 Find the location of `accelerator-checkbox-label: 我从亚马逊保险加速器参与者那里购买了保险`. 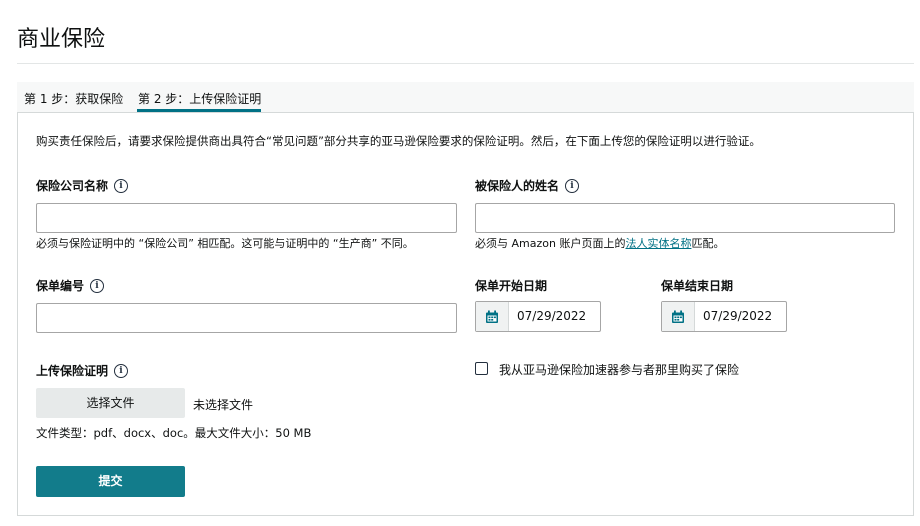

accelerator-checkbox-label: 我从亚马逊保险加速器参与者那里购买了保险 is located at coordinates (619, 369).